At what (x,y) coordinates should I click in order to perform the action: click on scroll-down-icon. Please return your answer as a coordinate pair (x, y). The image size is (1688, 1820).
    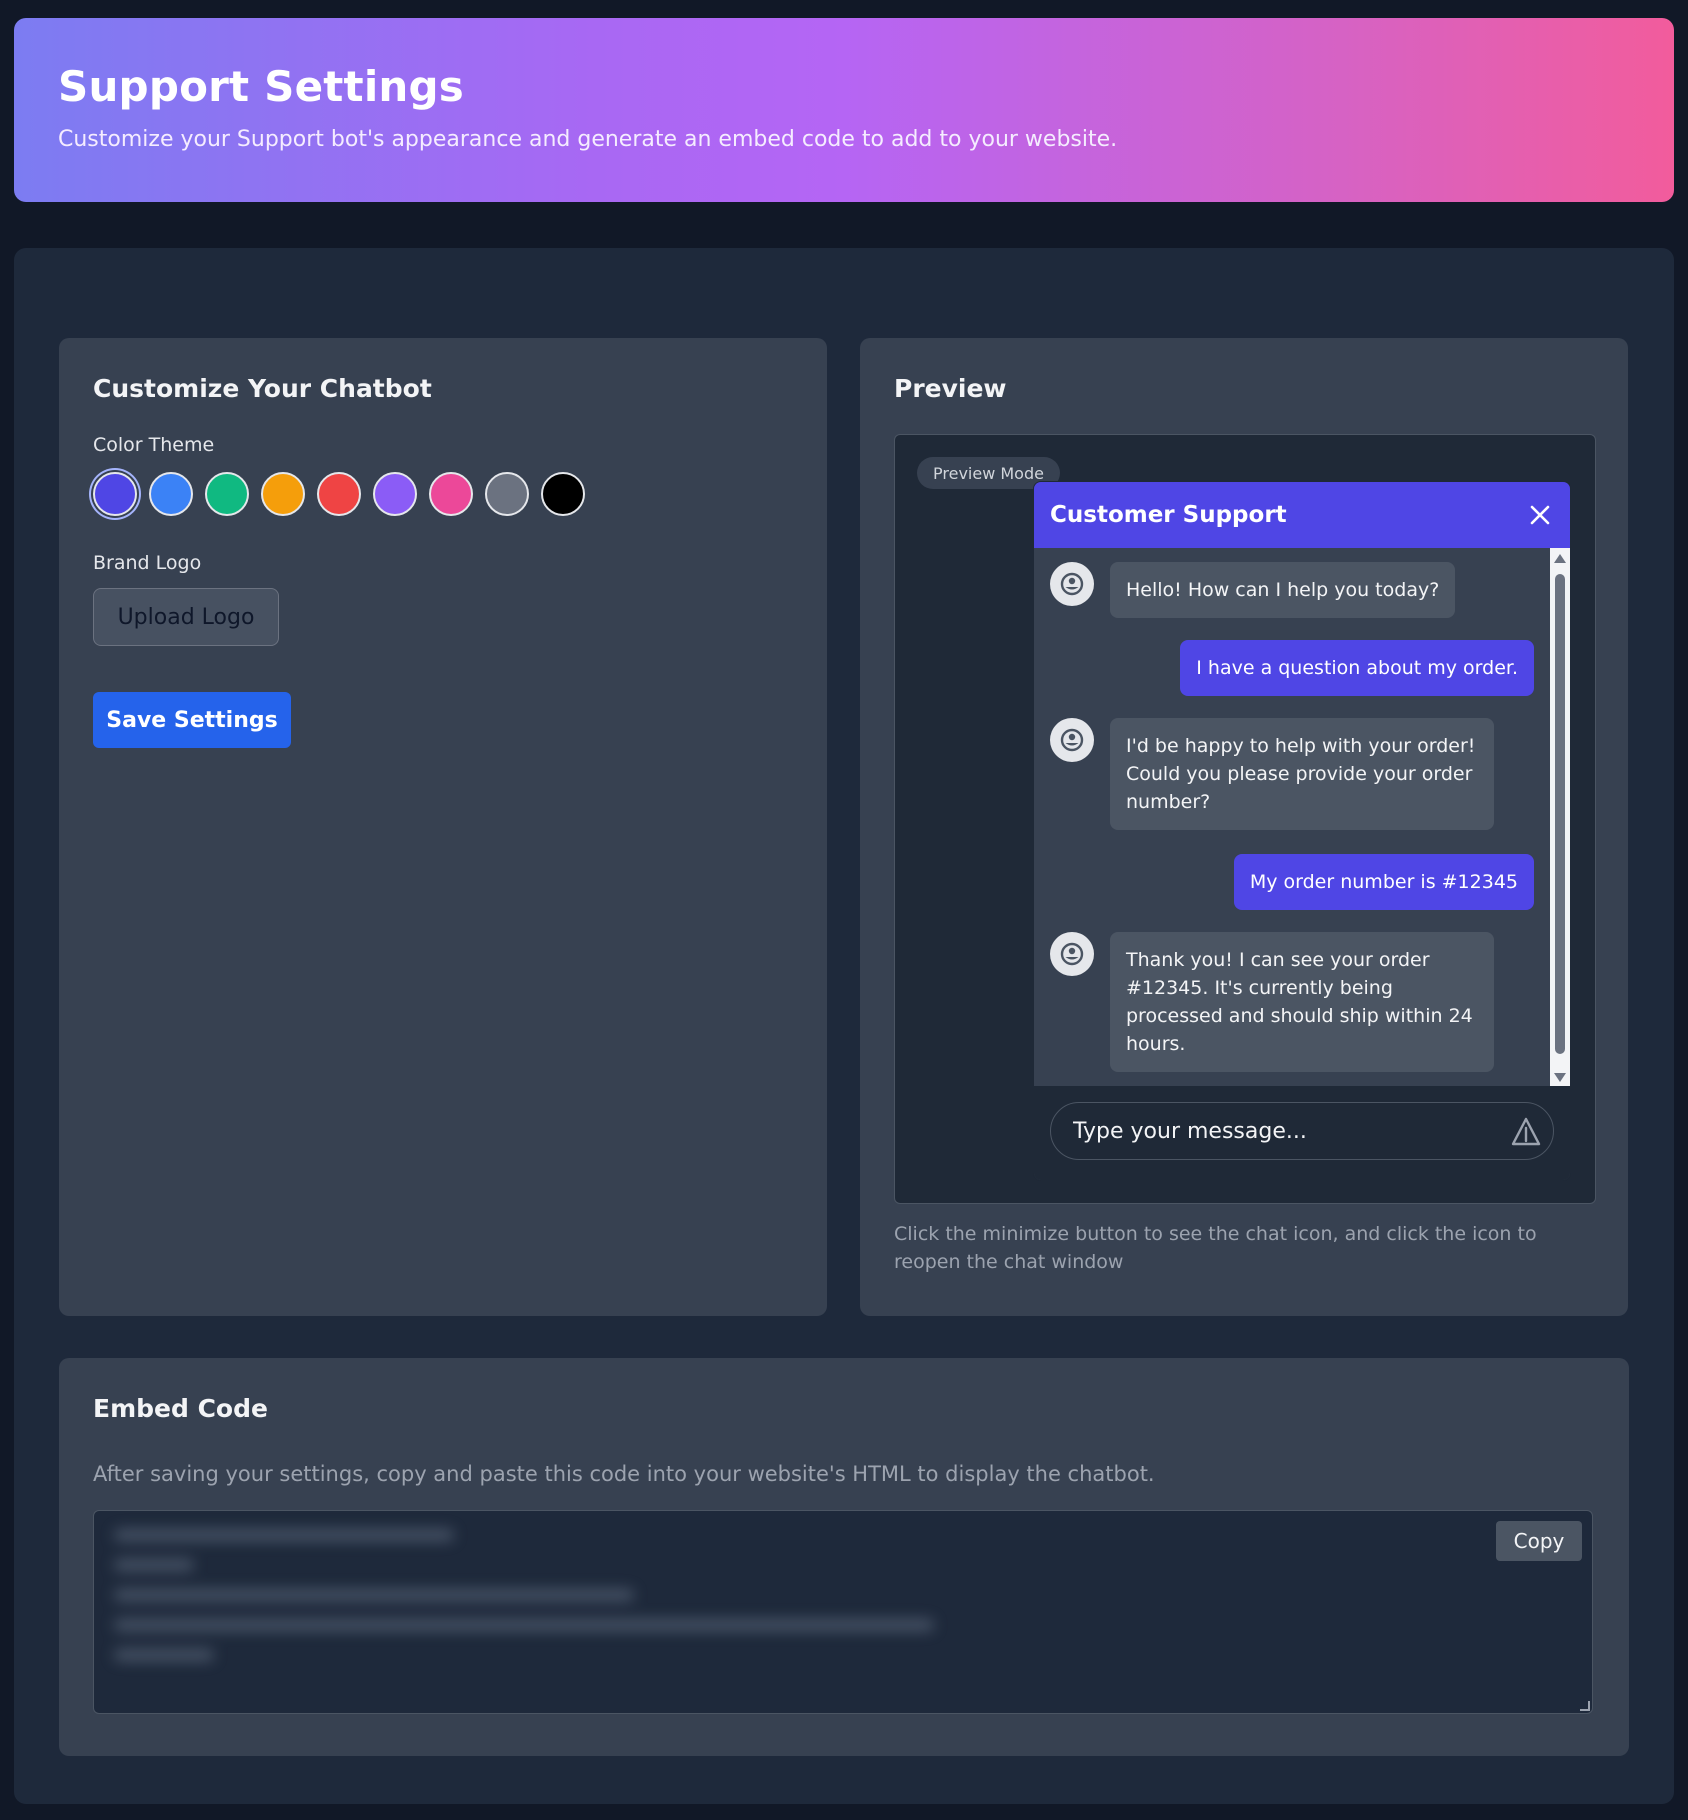
    Looking at the image, I should click on (1560, 1077).